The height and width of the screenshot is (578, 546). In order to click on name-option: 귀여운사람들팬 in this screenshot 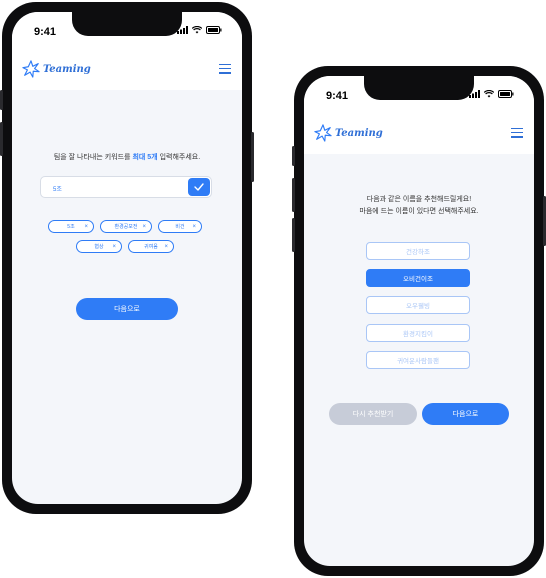, I will do `click(418, 360)`.